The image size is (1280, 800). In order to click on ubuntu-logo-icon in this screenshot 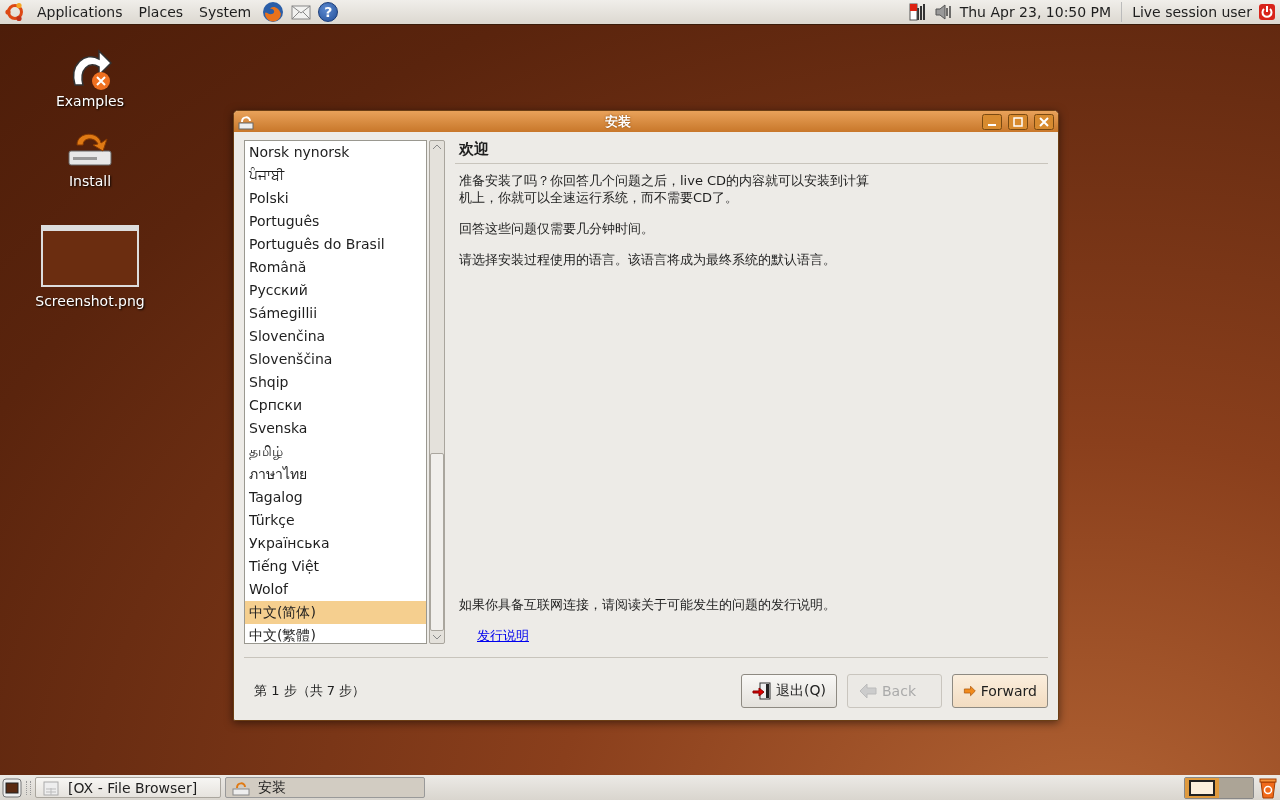, I will do `click(15, 12)`.